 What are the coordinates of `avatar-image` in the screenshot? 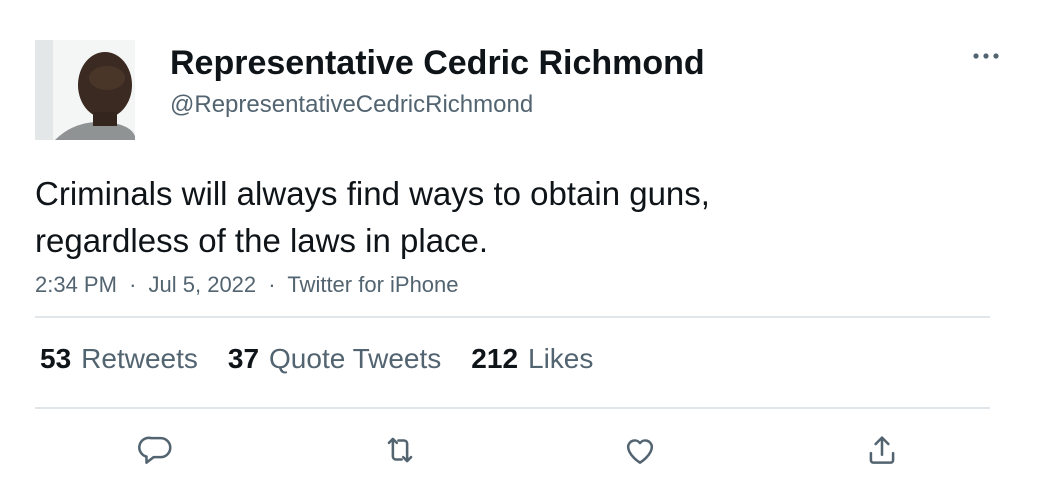 It's located at (85, 90).